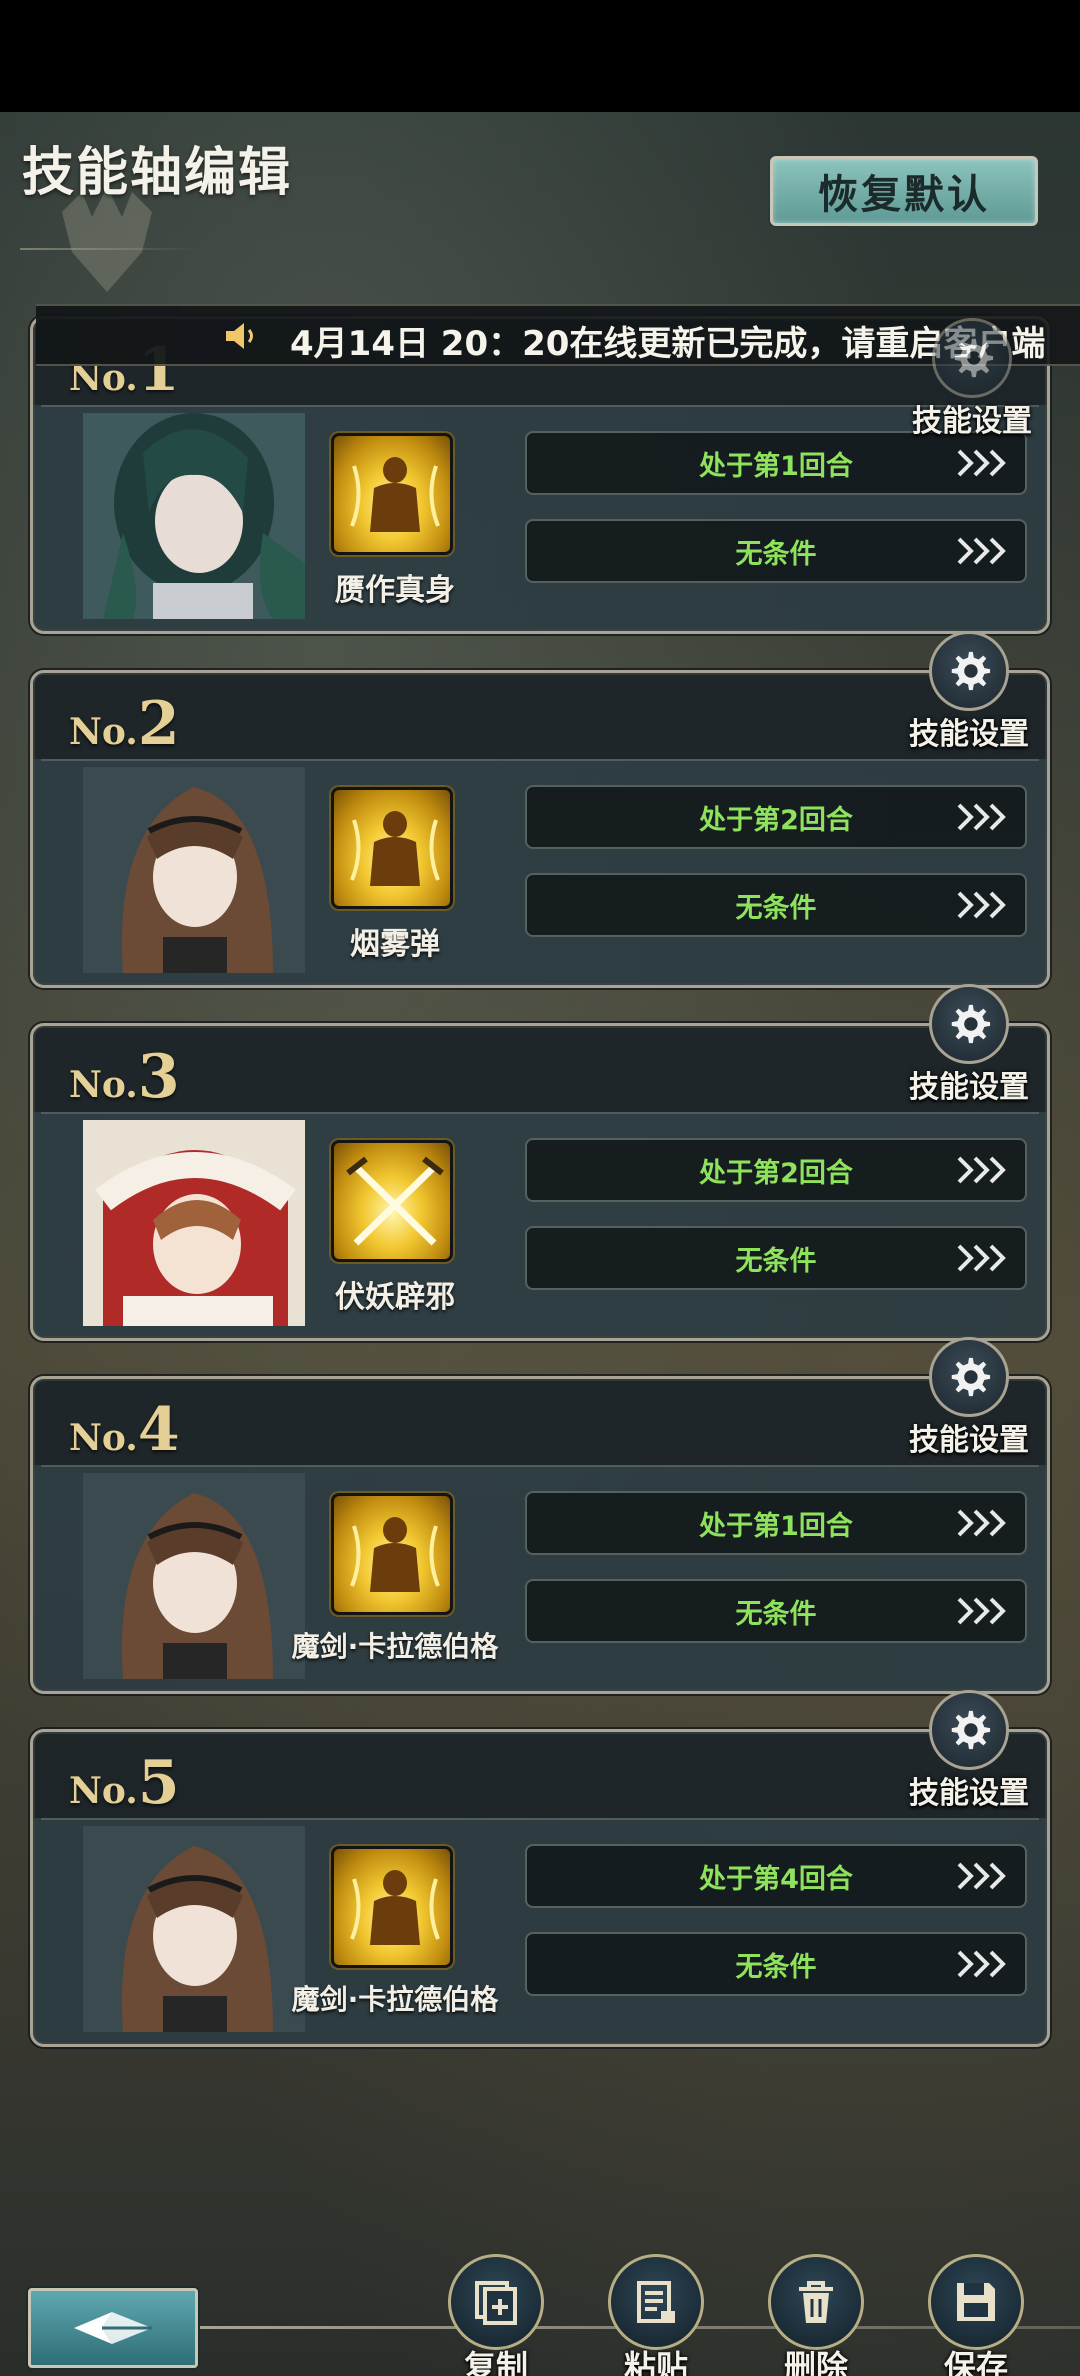 The height and width of the screenshot is (2376, 1080). What do you see at coordinates (157, 173) in the screenshot?
I see `page-title: 技能轴编辑` at bounding box center [157, 173].